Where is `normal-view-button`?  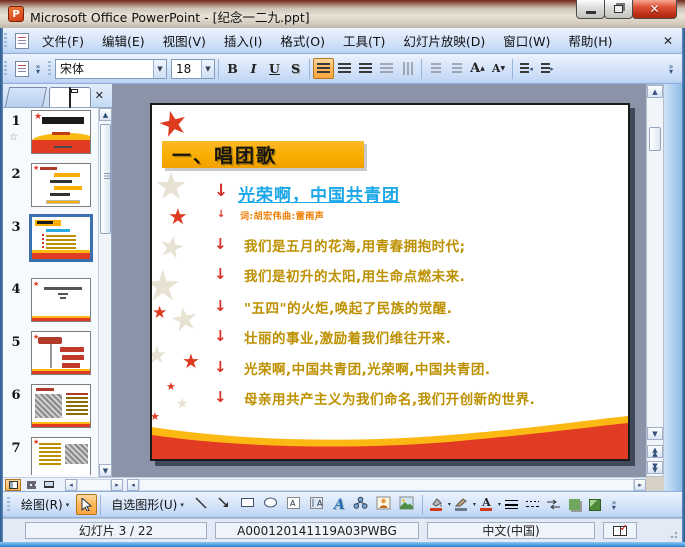
normal-view-button is located at coordinates (13, 484).